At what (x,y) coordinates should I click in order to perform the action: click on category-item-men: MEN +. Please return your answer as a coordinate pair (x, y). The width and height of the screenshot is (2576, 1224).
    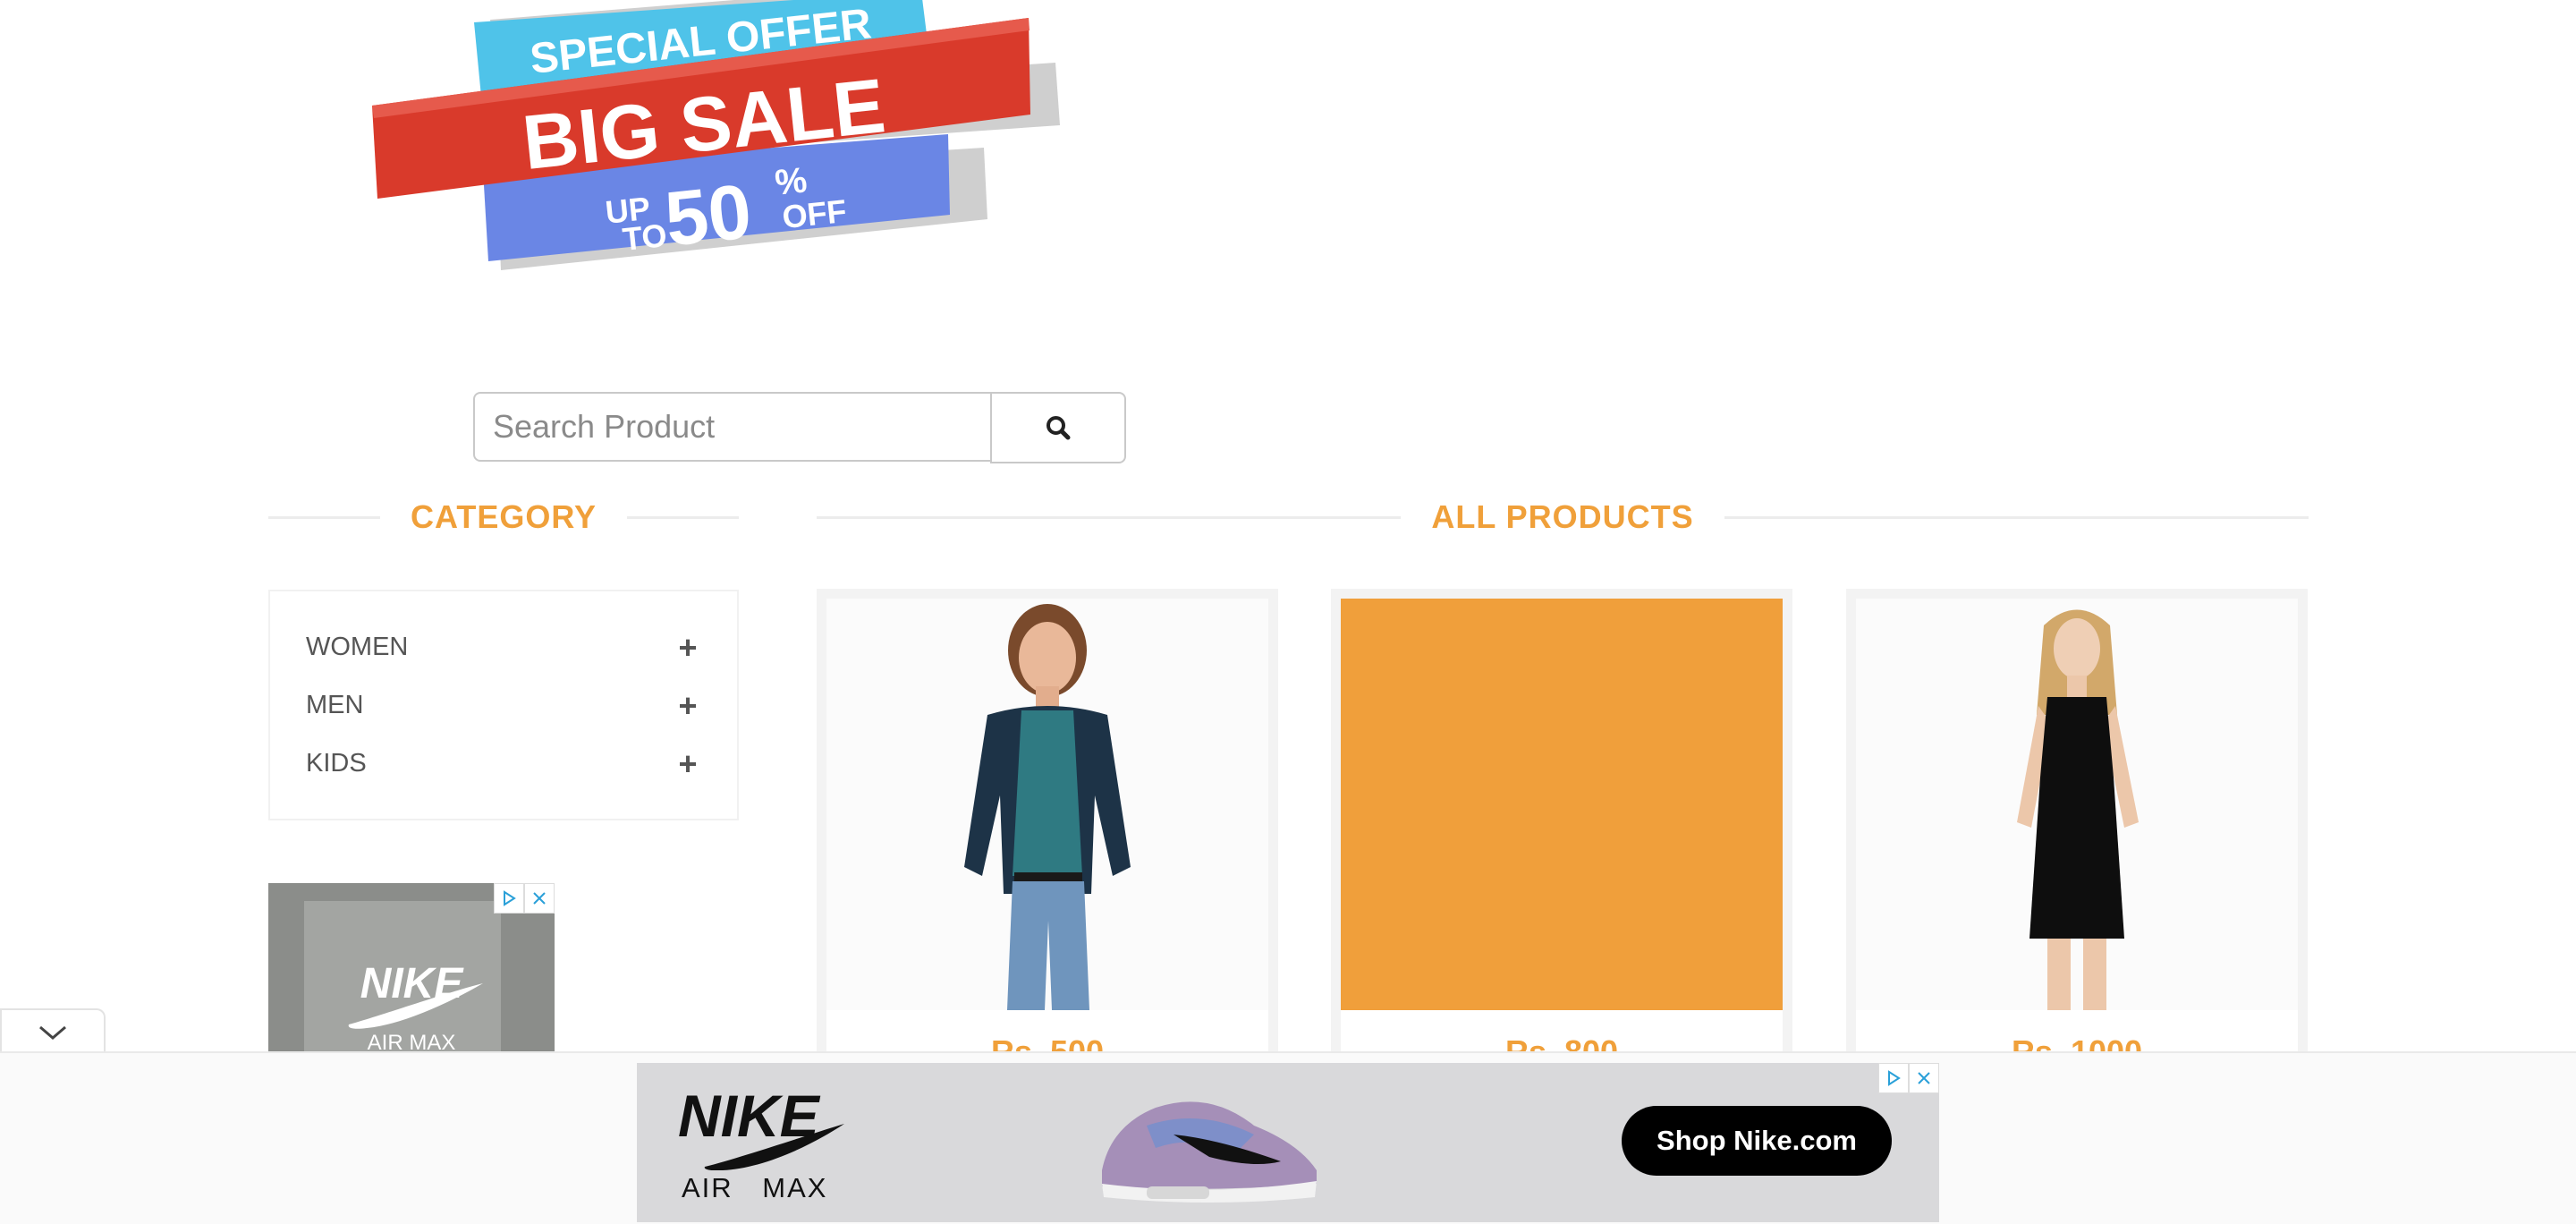
    Looking at the image, I should click on (503, 705).